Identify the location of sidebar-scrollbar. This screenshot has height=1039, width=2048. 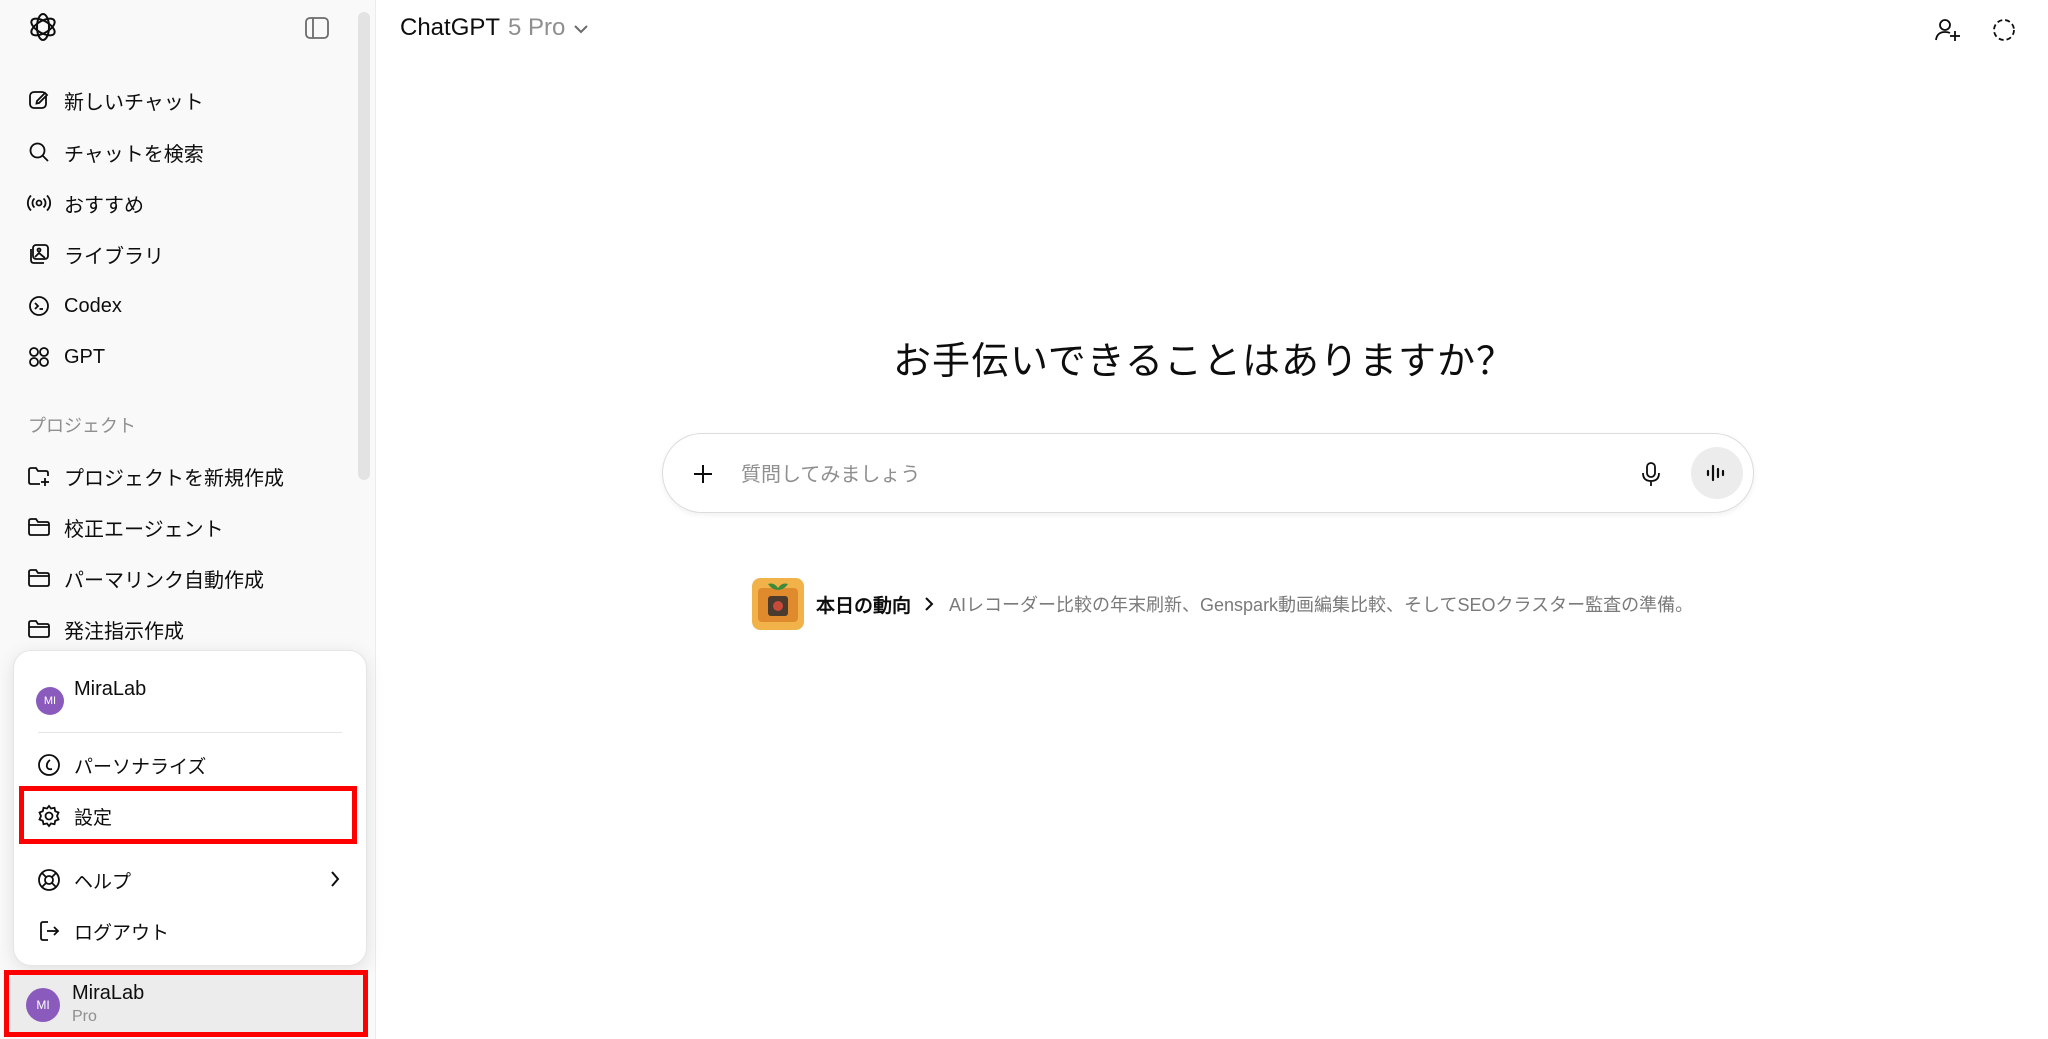
(364, 246).